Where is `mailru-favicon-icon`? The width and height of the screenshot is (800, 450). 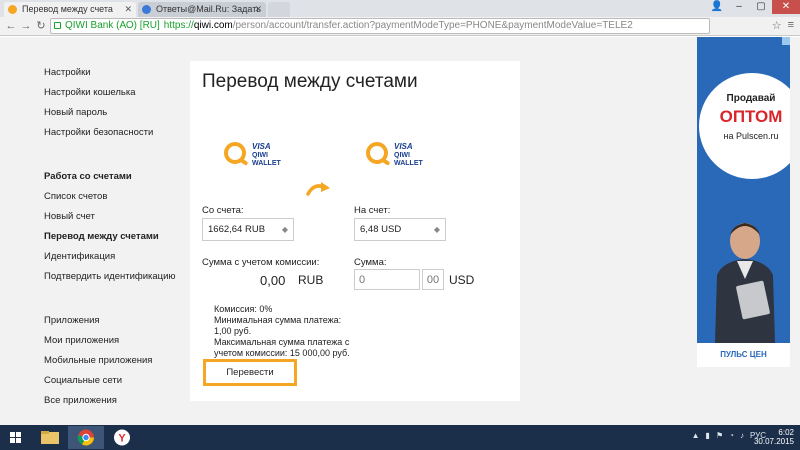
mailru-favicon-icon is located at coordinates (146, 9).